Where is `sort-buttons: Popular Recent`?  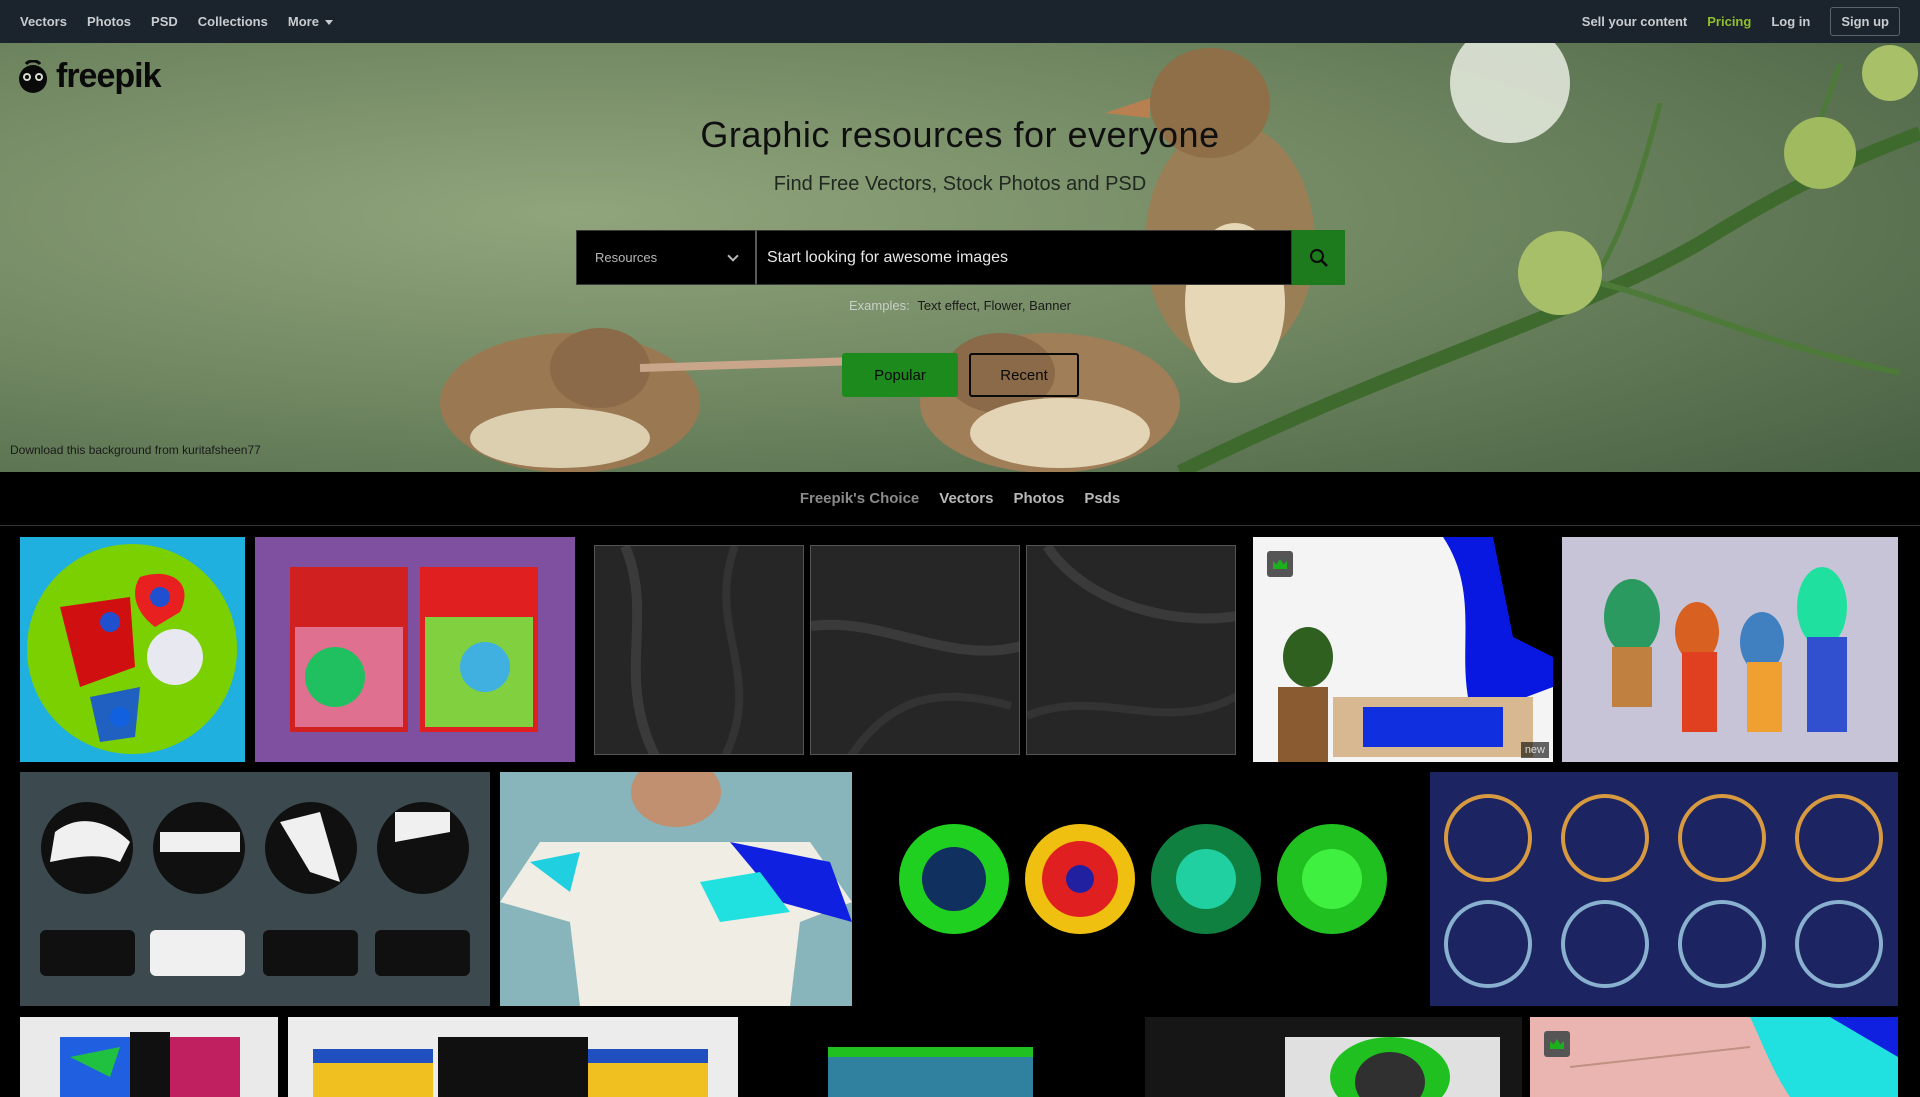 sort-buttons: Popular Recent is located at coordinates (960, 375).